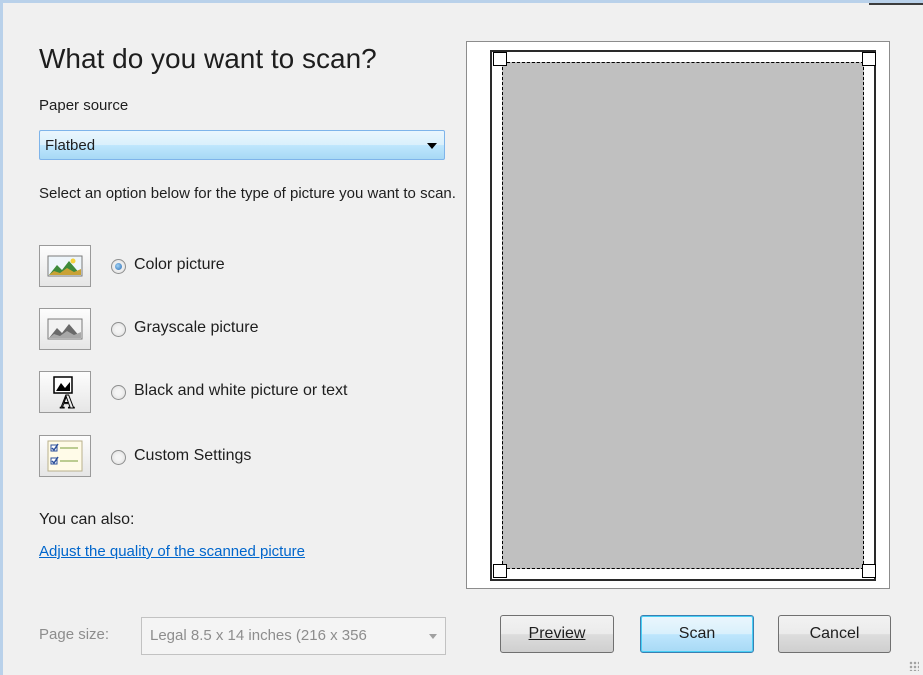 The width and height of the screenshot is (923, 675). Describe the element at coordinates (869, 571) in the screenshot. I see `crop-handle-bottom-right` at that location.